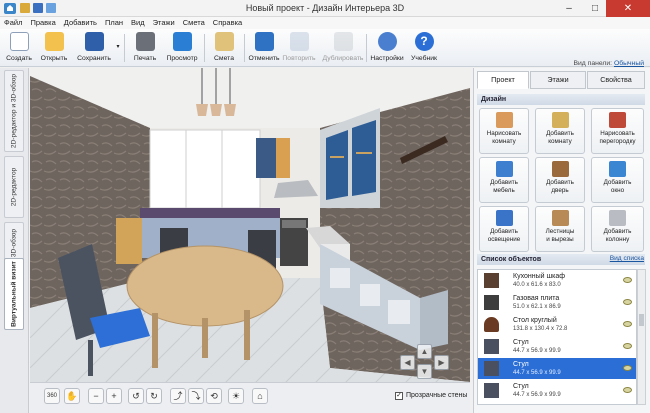 The height and width of the screenshot is (413, 650). What do you see at coordinates (387, 41) in the screenshot?
I see `gear-icon` at bounding box center [387, 41].